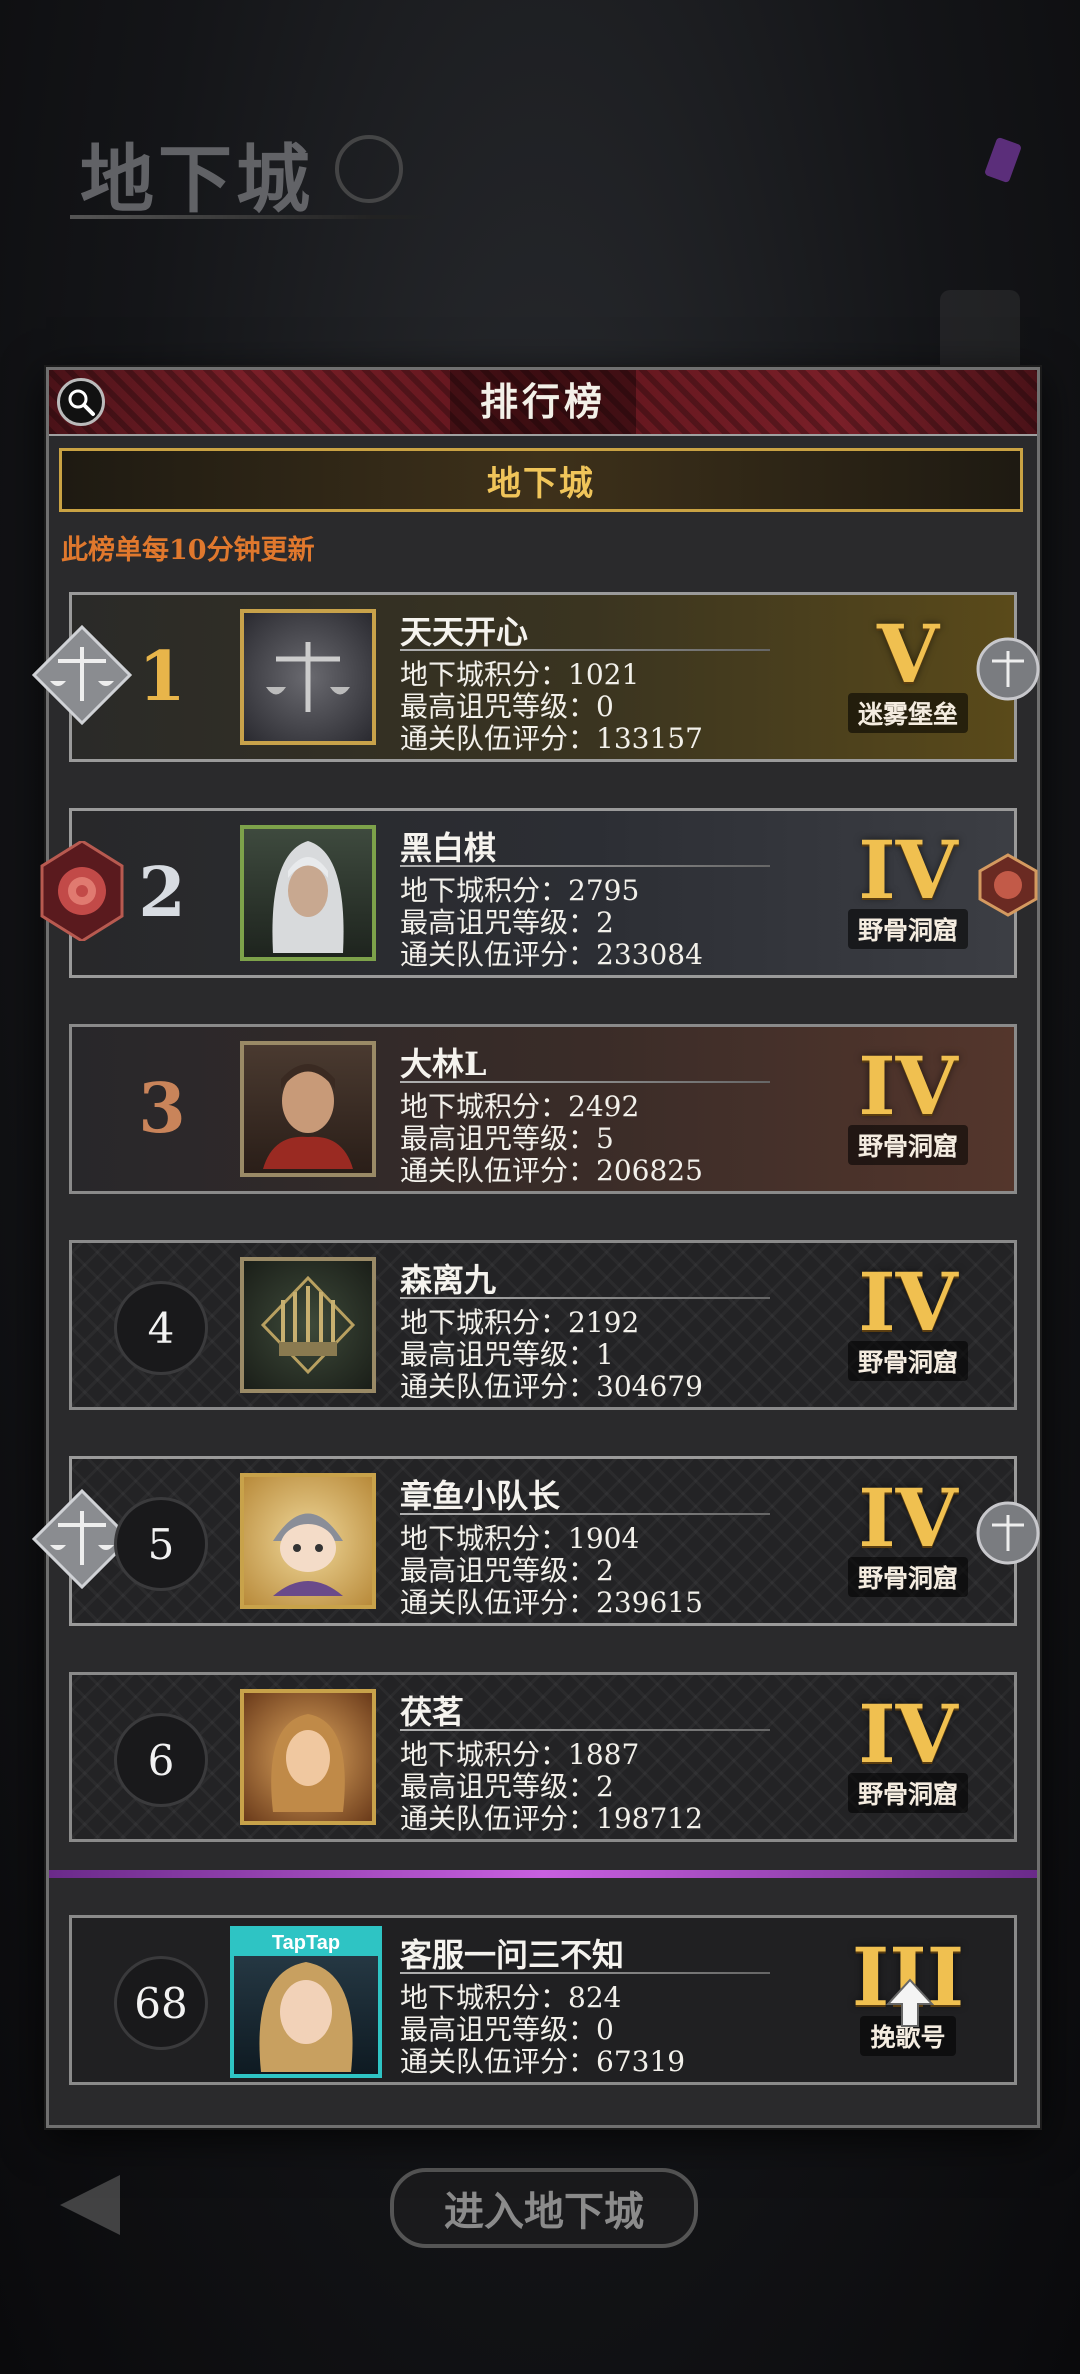 This screenshot has height=2374, width=1080. Describe the element at coordinates (306, 2002) in the screenshot. I see `player-avatar: TapTap` at that location.